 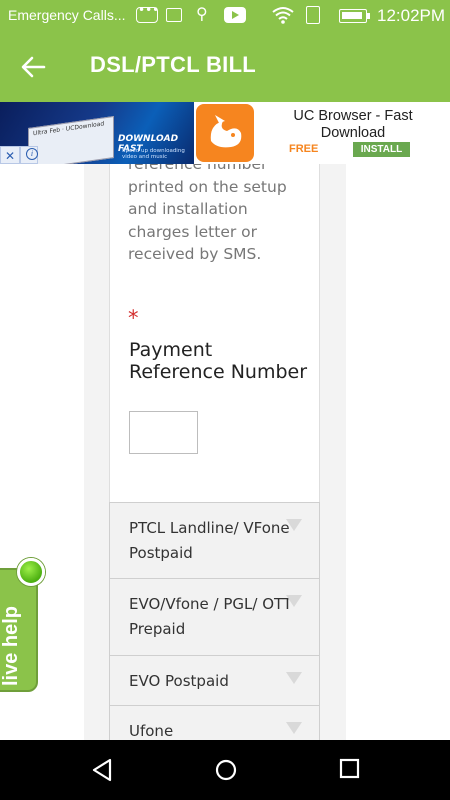 What do you see at coordinates (235, 15) in the screenshot?
I see `youtube-icon` at bounding box center [235, 15].